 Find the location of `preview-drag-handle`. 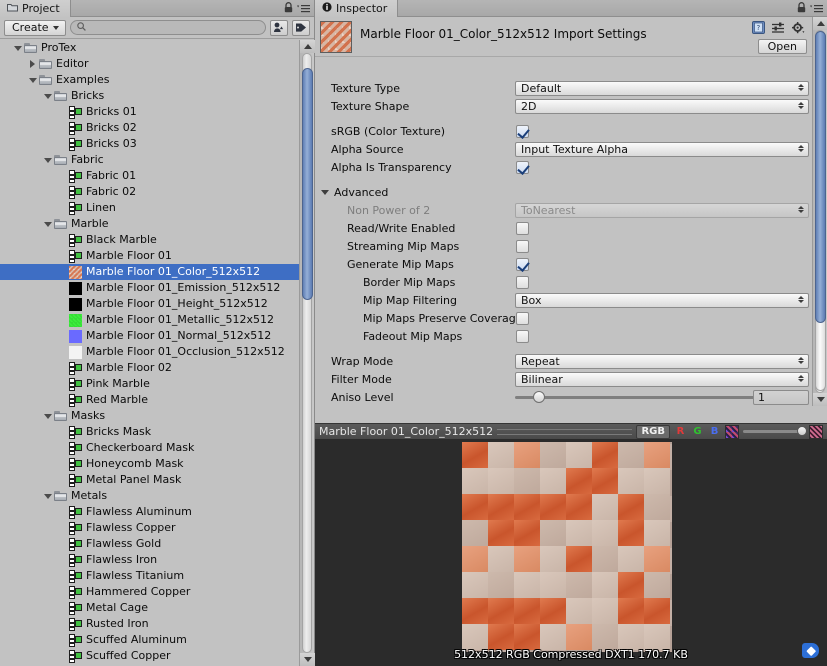

preview-drag-handle is located at coordinates (565, 431).